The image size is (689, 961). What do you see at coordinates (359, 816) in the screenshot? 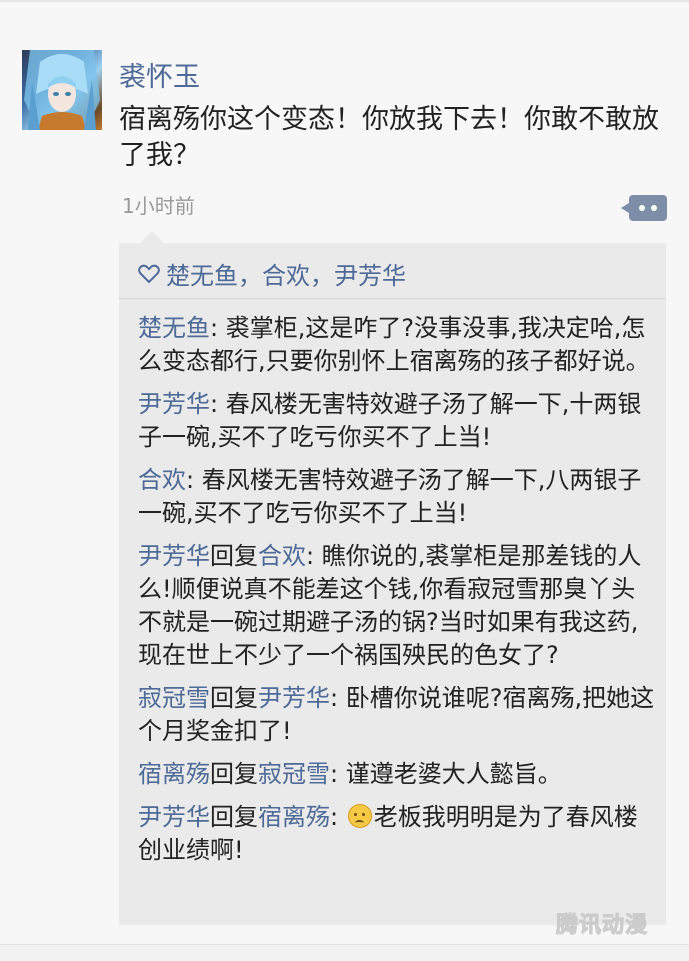
I see `sweat-smile-icon` at bounding box center [359, 816].